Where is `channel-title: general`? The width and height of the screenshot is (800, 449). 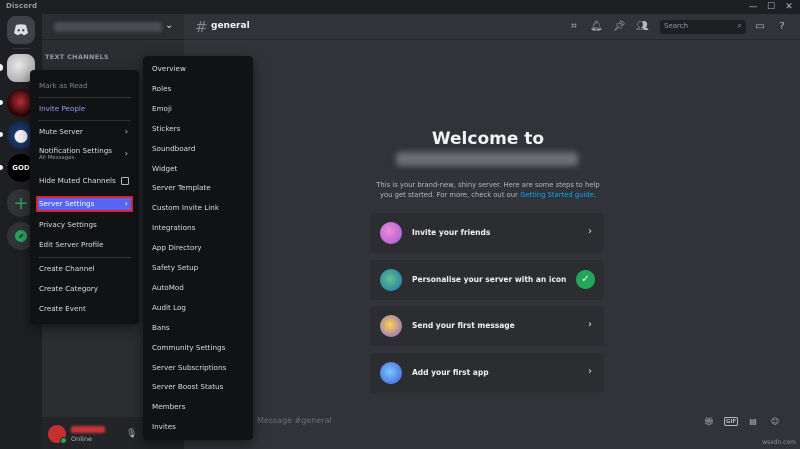
channel-title: general is located at coordinates (230, 26).